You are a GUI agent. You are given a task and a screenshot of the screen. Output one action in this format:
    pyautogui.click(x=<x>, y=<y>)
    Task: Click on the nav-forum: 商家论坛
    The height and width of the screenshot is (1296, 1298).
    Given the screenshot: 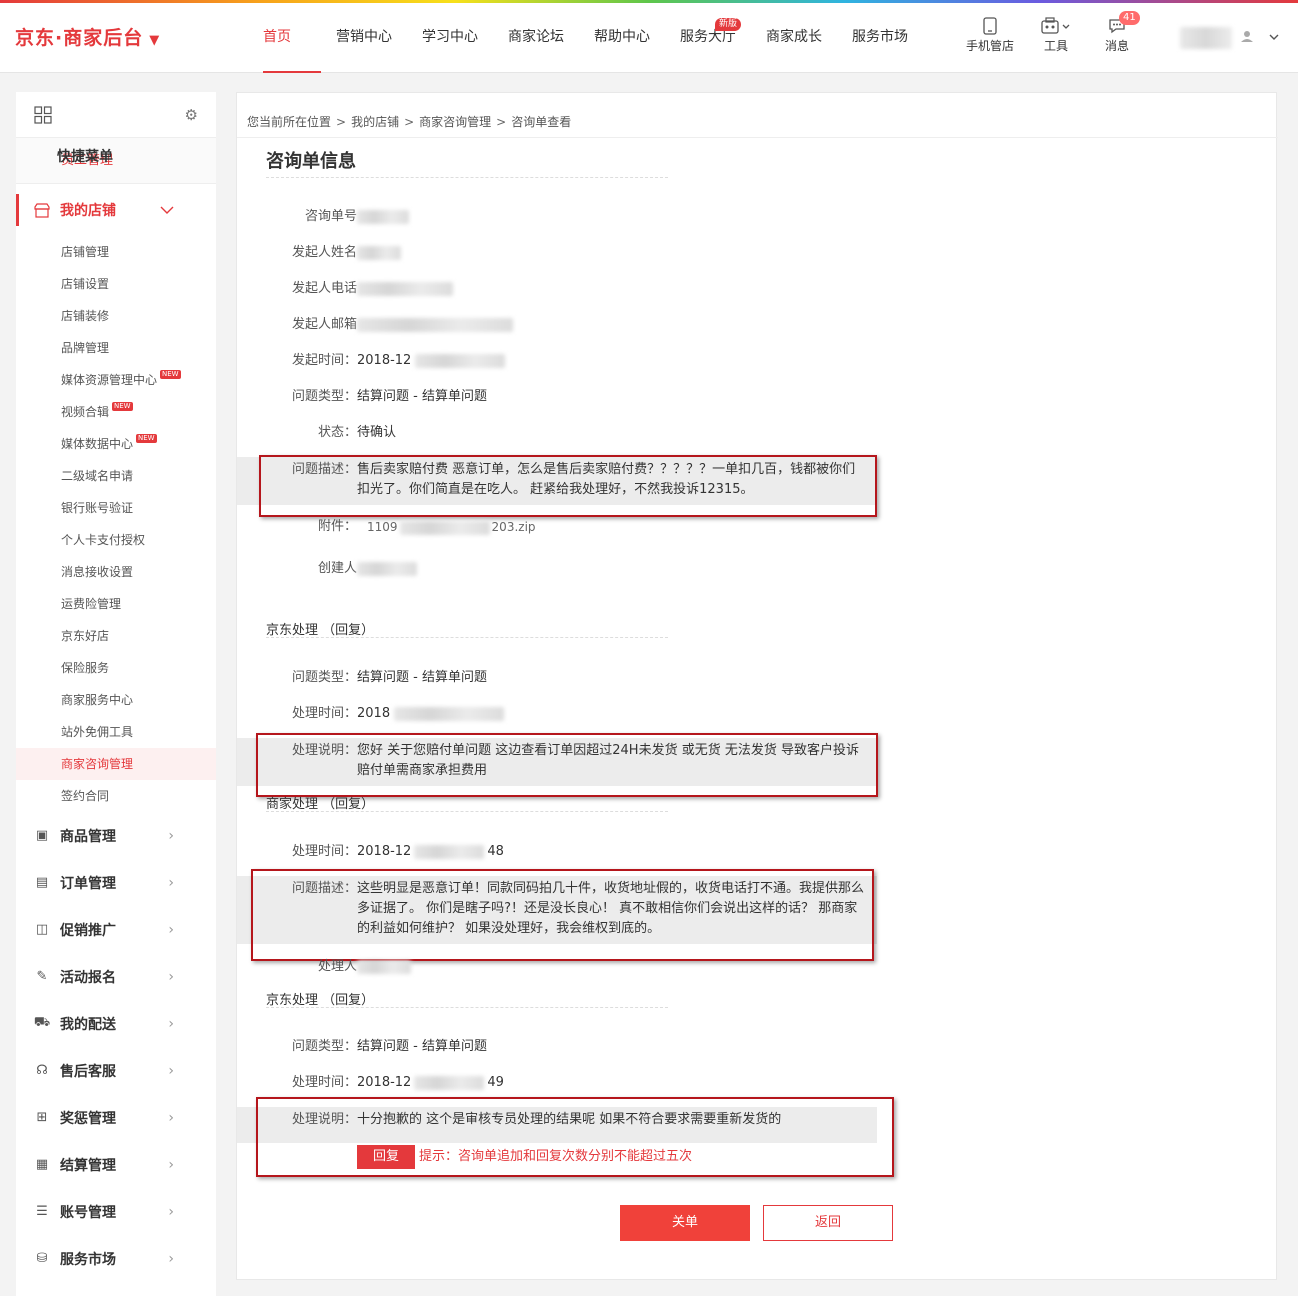 What is the action you would take?
    pyautogui.click(x=536, y=38)
    